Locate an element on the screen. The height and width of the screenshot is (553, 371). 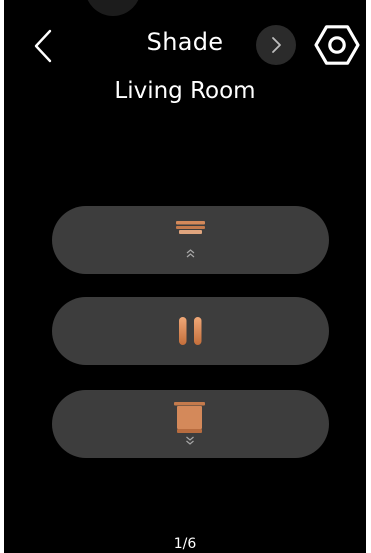
shade-close-icon is located at coordinates (189, 423).